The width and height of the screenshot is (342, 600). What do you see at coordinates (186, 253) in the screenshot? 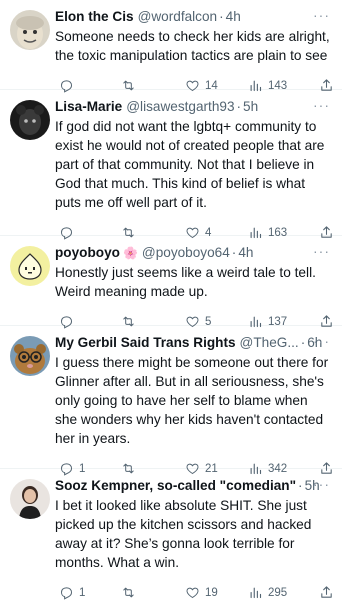
I see `user-handle: @poyoboyo64` at bounding box center [186, 253].